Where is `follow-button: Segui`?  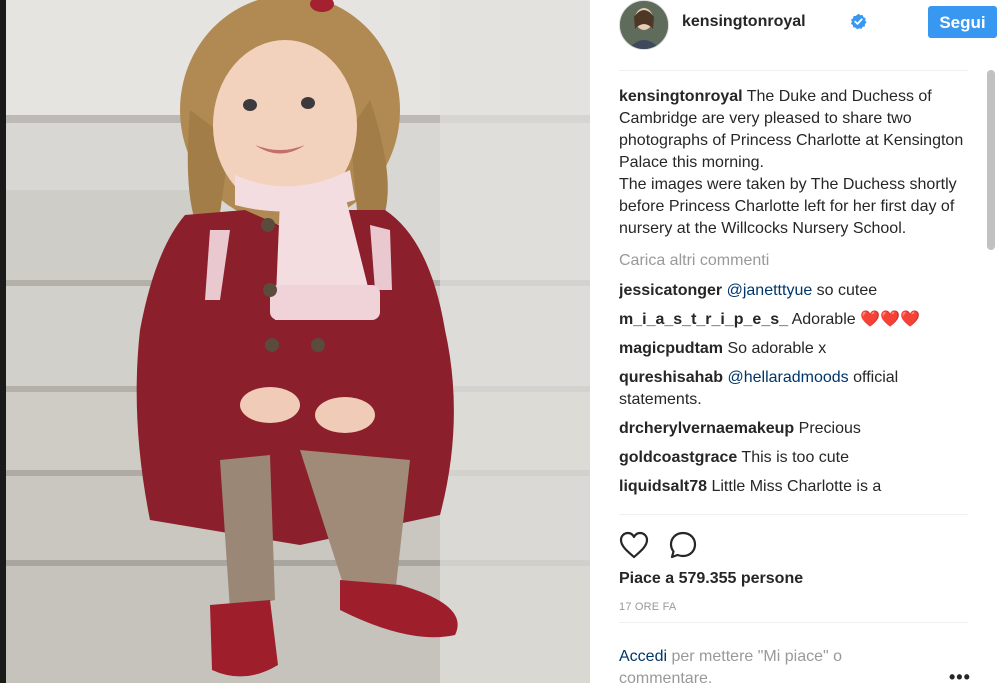 follow-button: Segui is located at coordinates (962, 22).